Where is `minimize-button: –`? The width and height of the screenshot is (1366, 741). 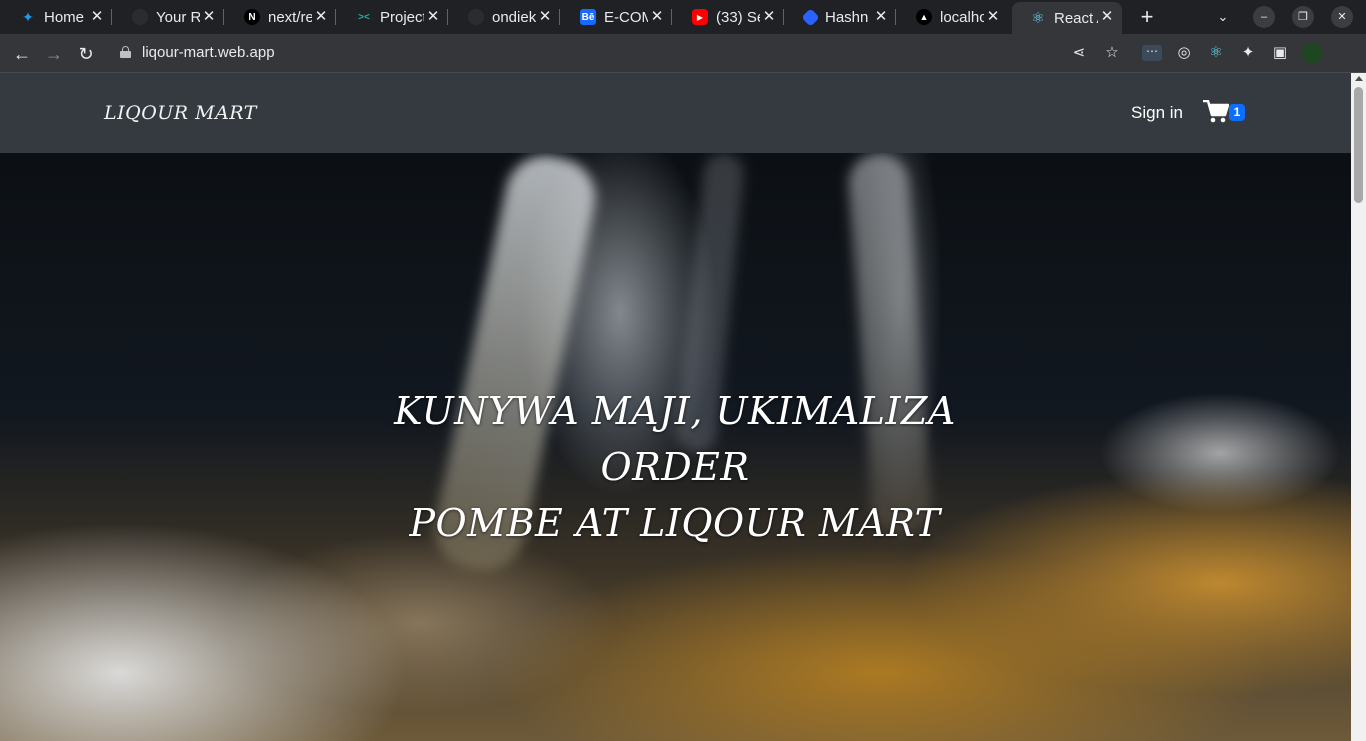
minimize-button: – is located at coordinates (1264, 17).